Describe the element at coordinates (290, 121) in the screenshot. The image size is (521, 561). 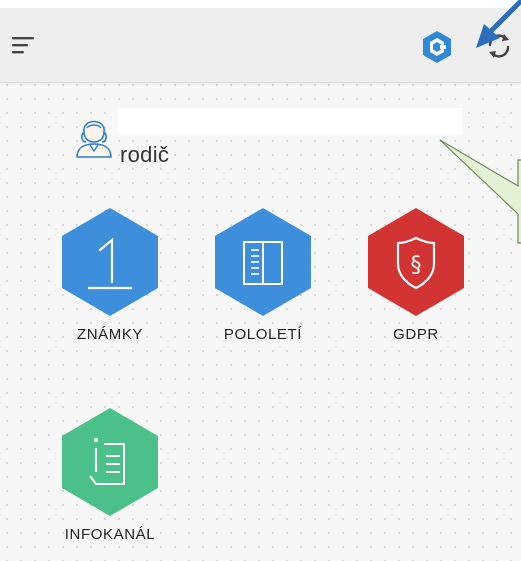
I see `user-name` at that location.